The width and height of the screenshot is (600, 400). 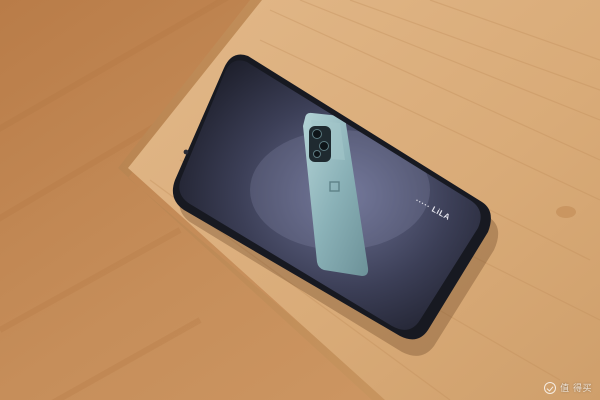 I want to click on watermark-text: 值 得买, so click(x=576, y=389).